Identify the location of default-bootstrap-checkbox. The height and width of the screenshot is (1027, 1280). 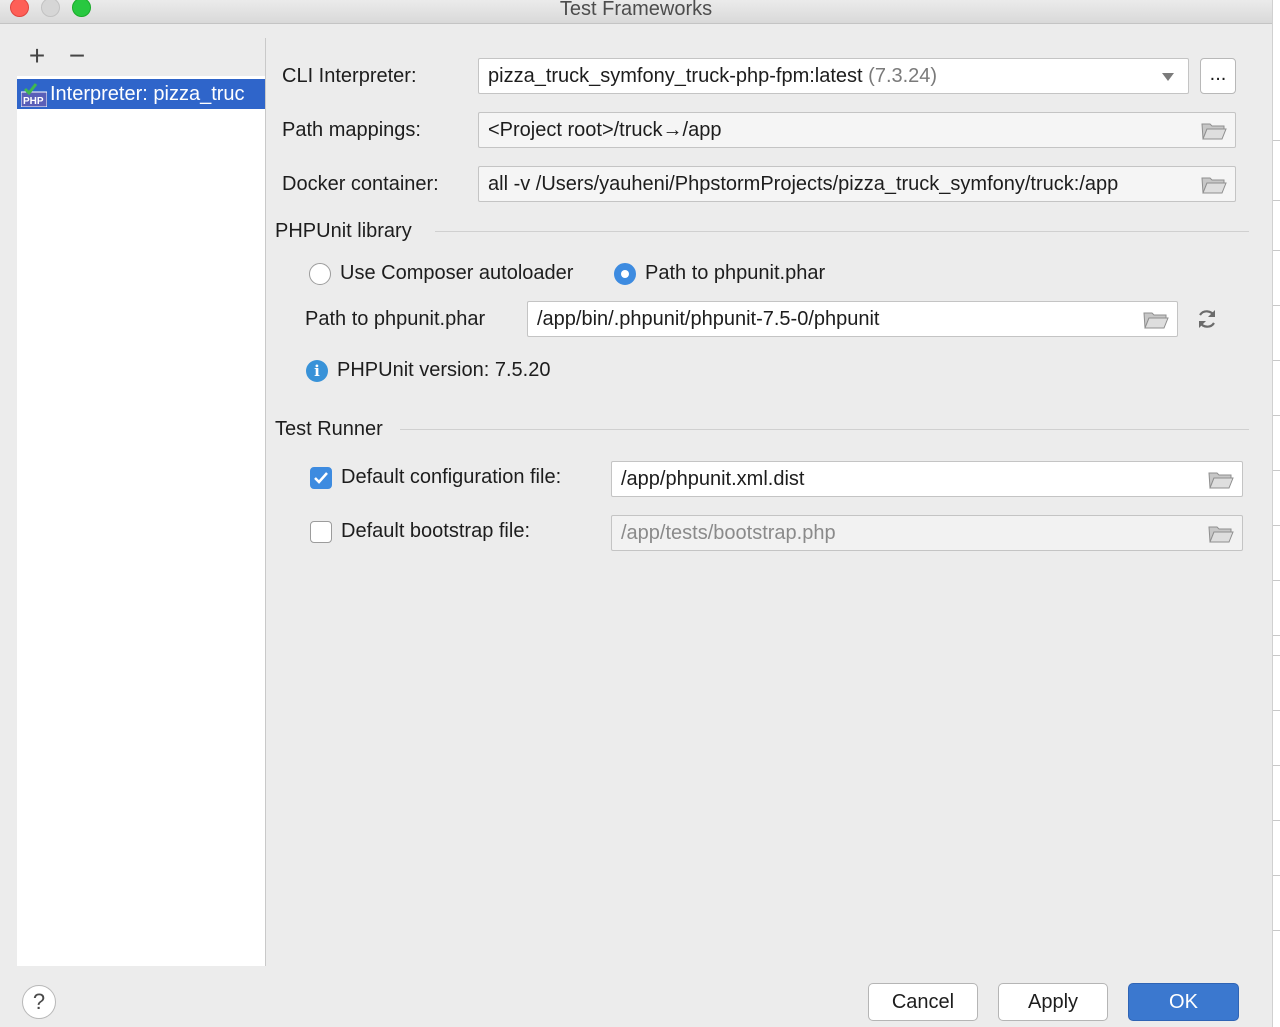
(321, 532).